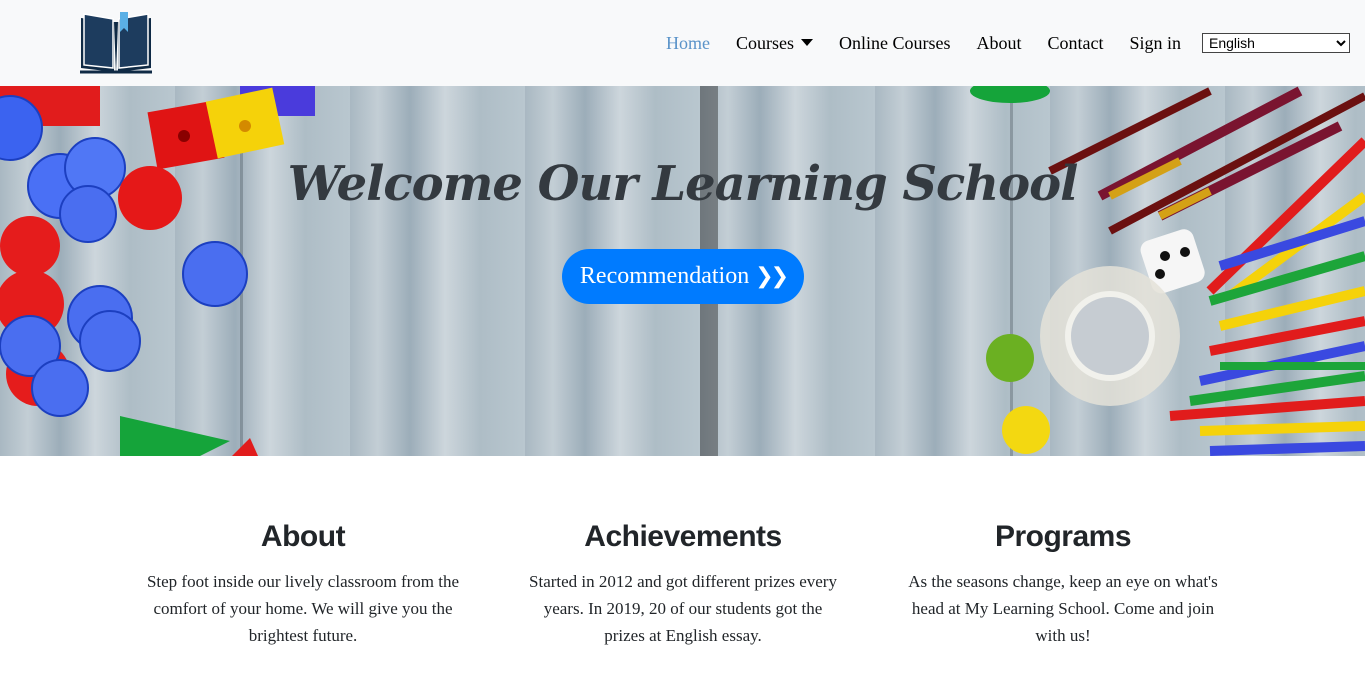 The height and width of the screenshot is (687, 1365). What do you see at coordinates (806, 42) in the screenshot?
I see `caret-down-icon` at bounding box center [806, 42].